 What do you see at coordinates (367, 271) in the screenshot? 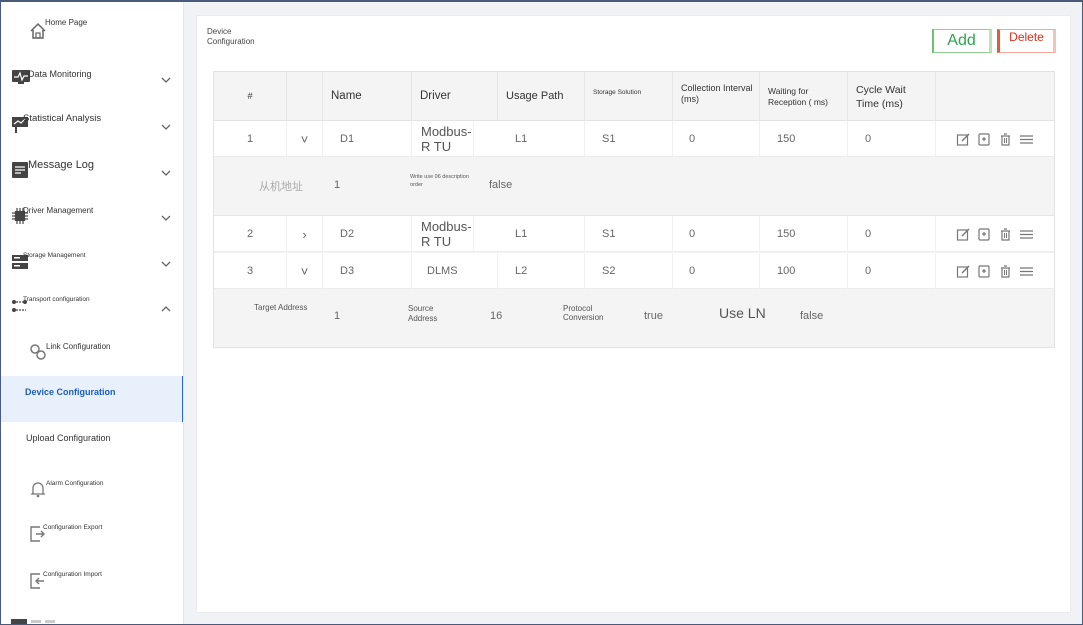
I see `cell-name: D3` at bounding box center [367, 271].